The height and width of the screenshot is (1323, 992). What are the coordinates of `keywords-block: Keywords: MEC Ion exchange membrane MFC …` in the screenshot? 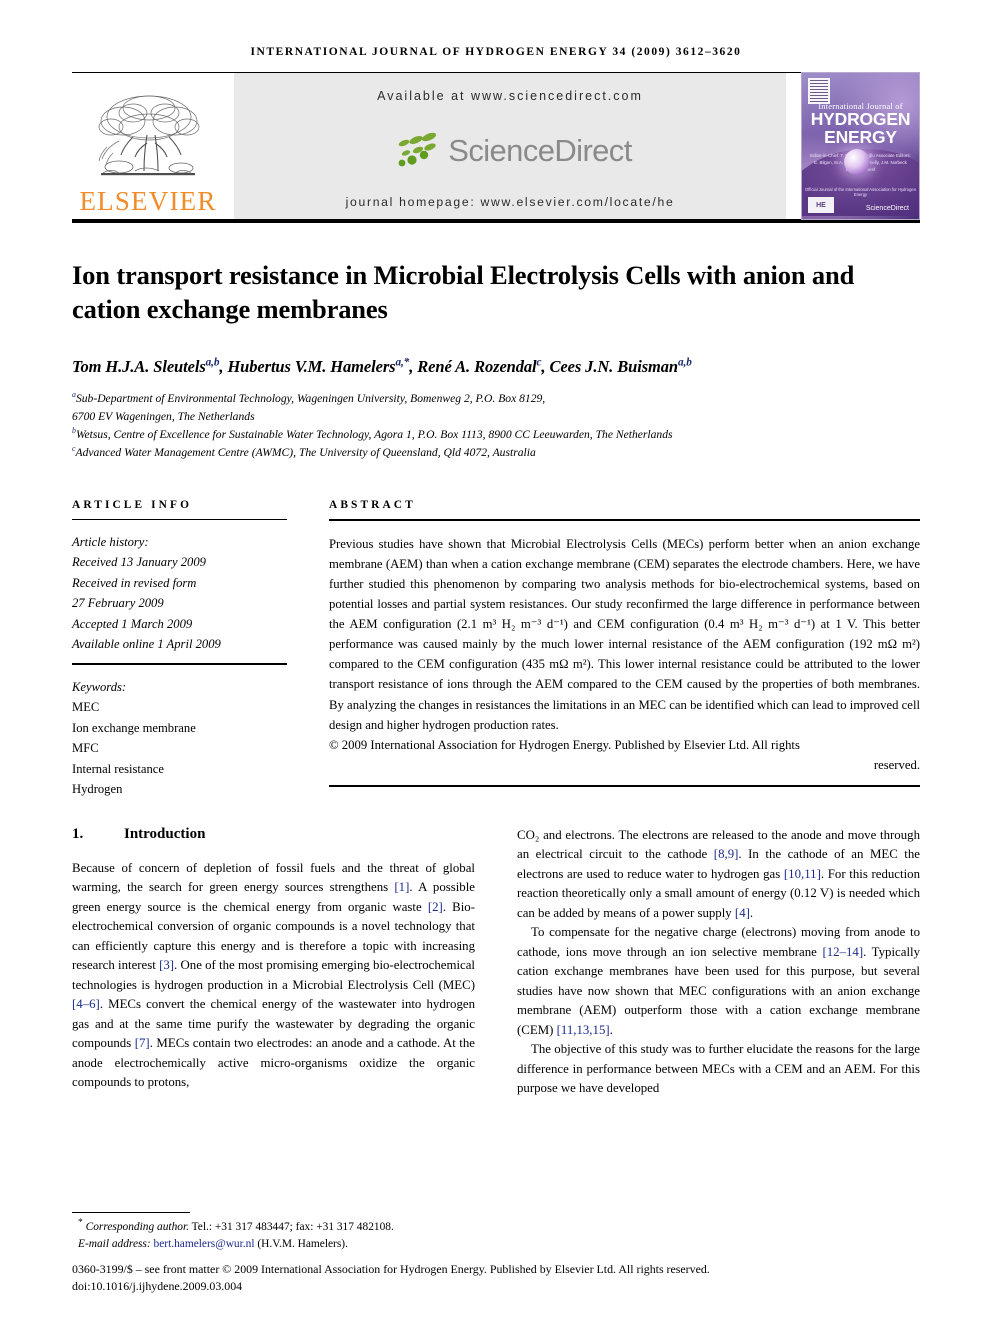 It's located at (179, 738).